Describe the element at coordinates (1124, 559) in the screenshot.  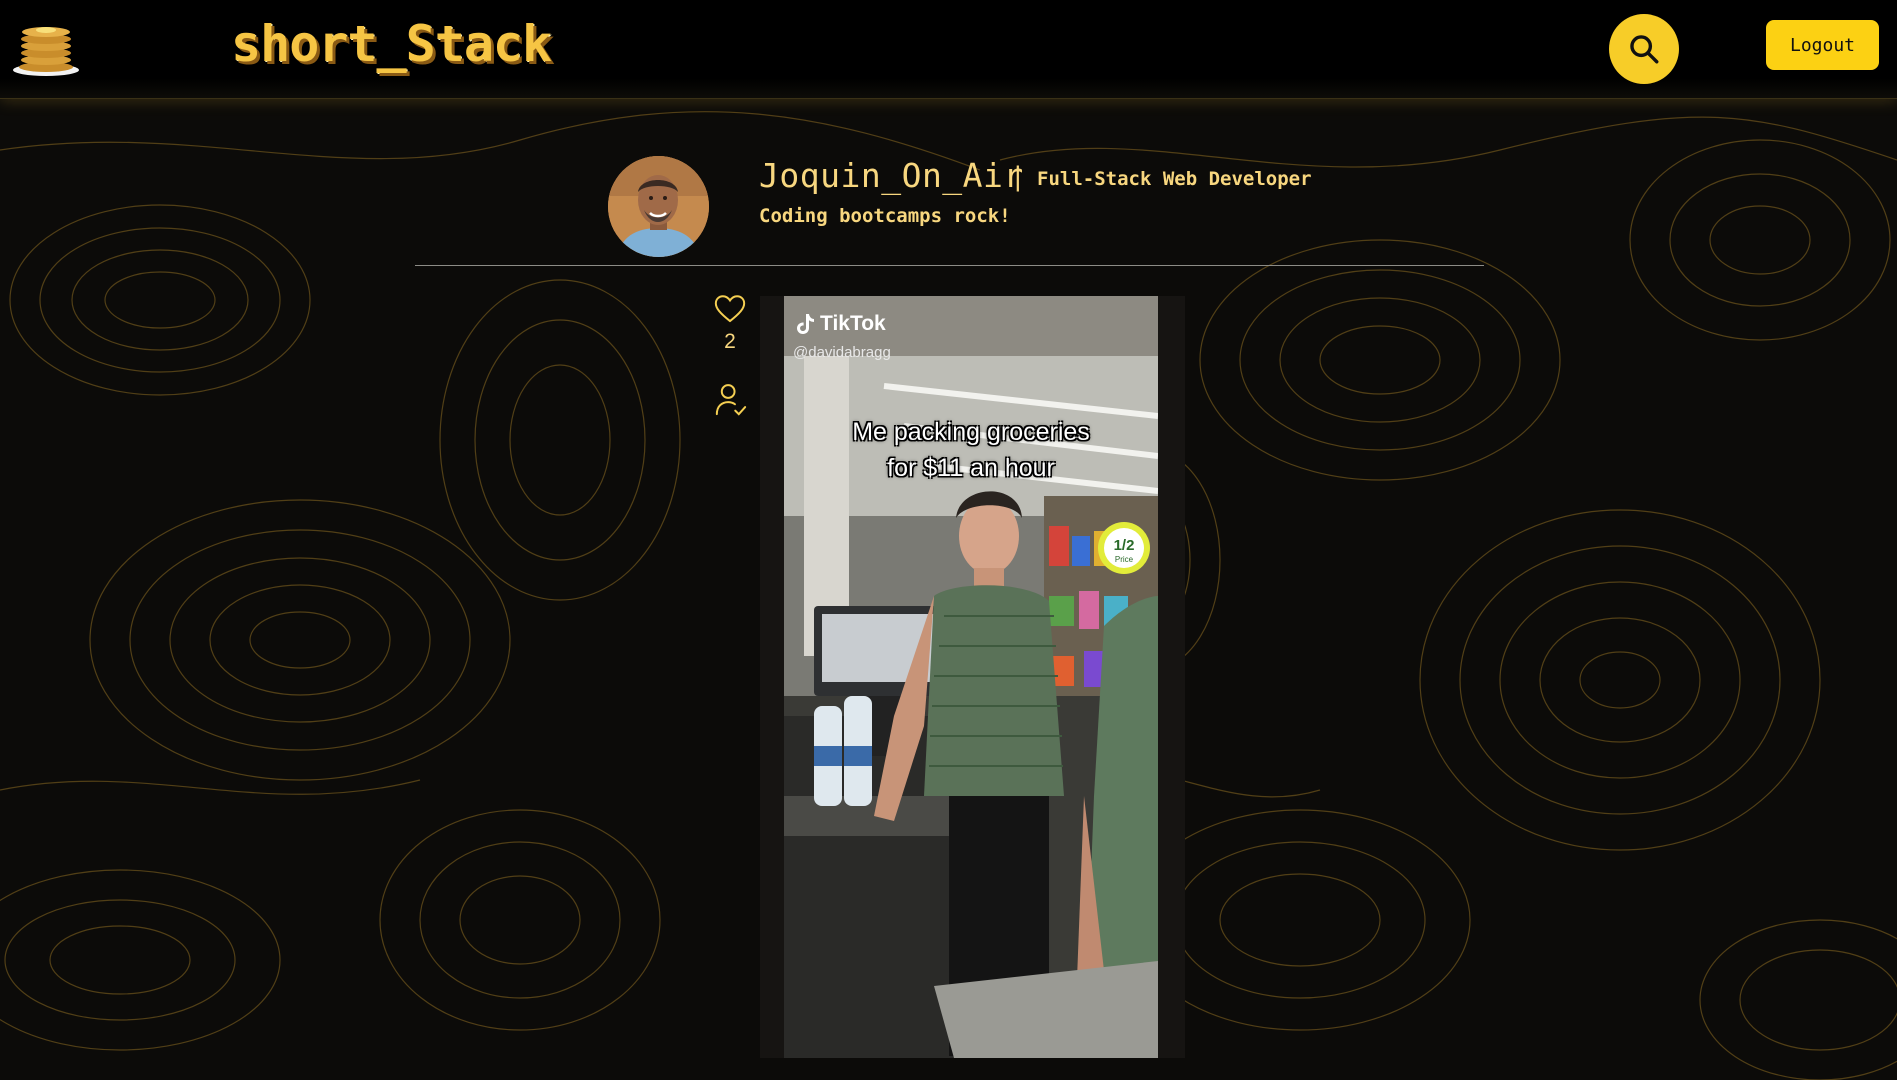
I see `half-price-sign-word: Price` at that location.